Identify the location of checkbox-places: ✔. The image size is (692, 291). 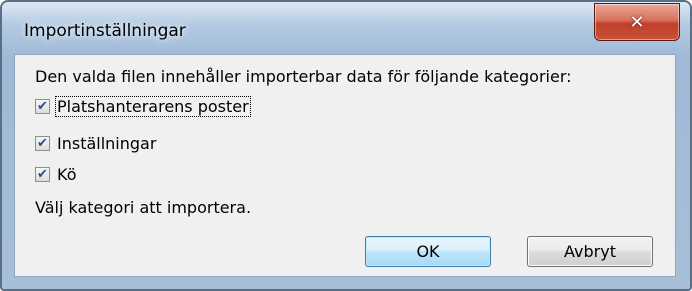
(42, 106).